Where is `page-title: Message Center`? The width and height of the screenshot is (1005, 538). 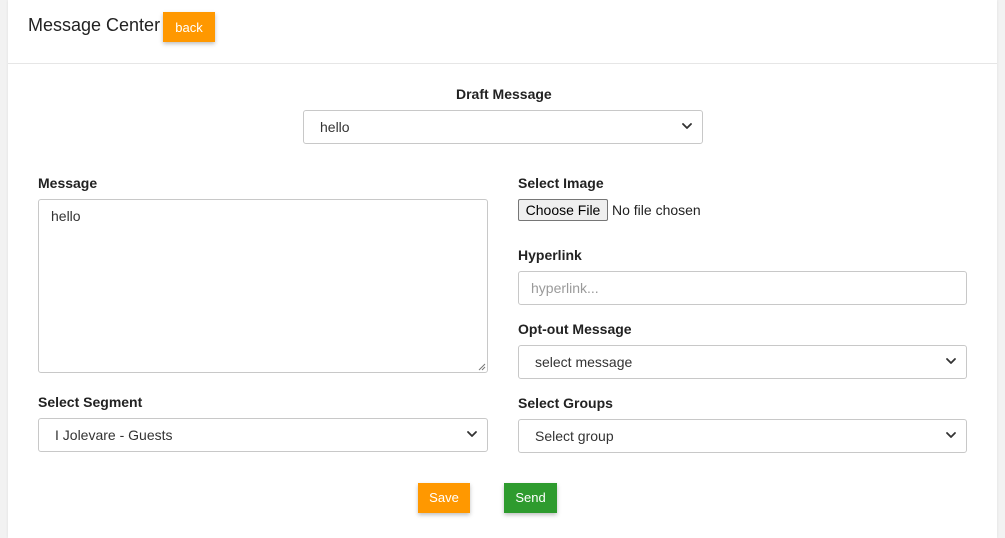
page-title: Message Center is located at coordinates (94, 25).